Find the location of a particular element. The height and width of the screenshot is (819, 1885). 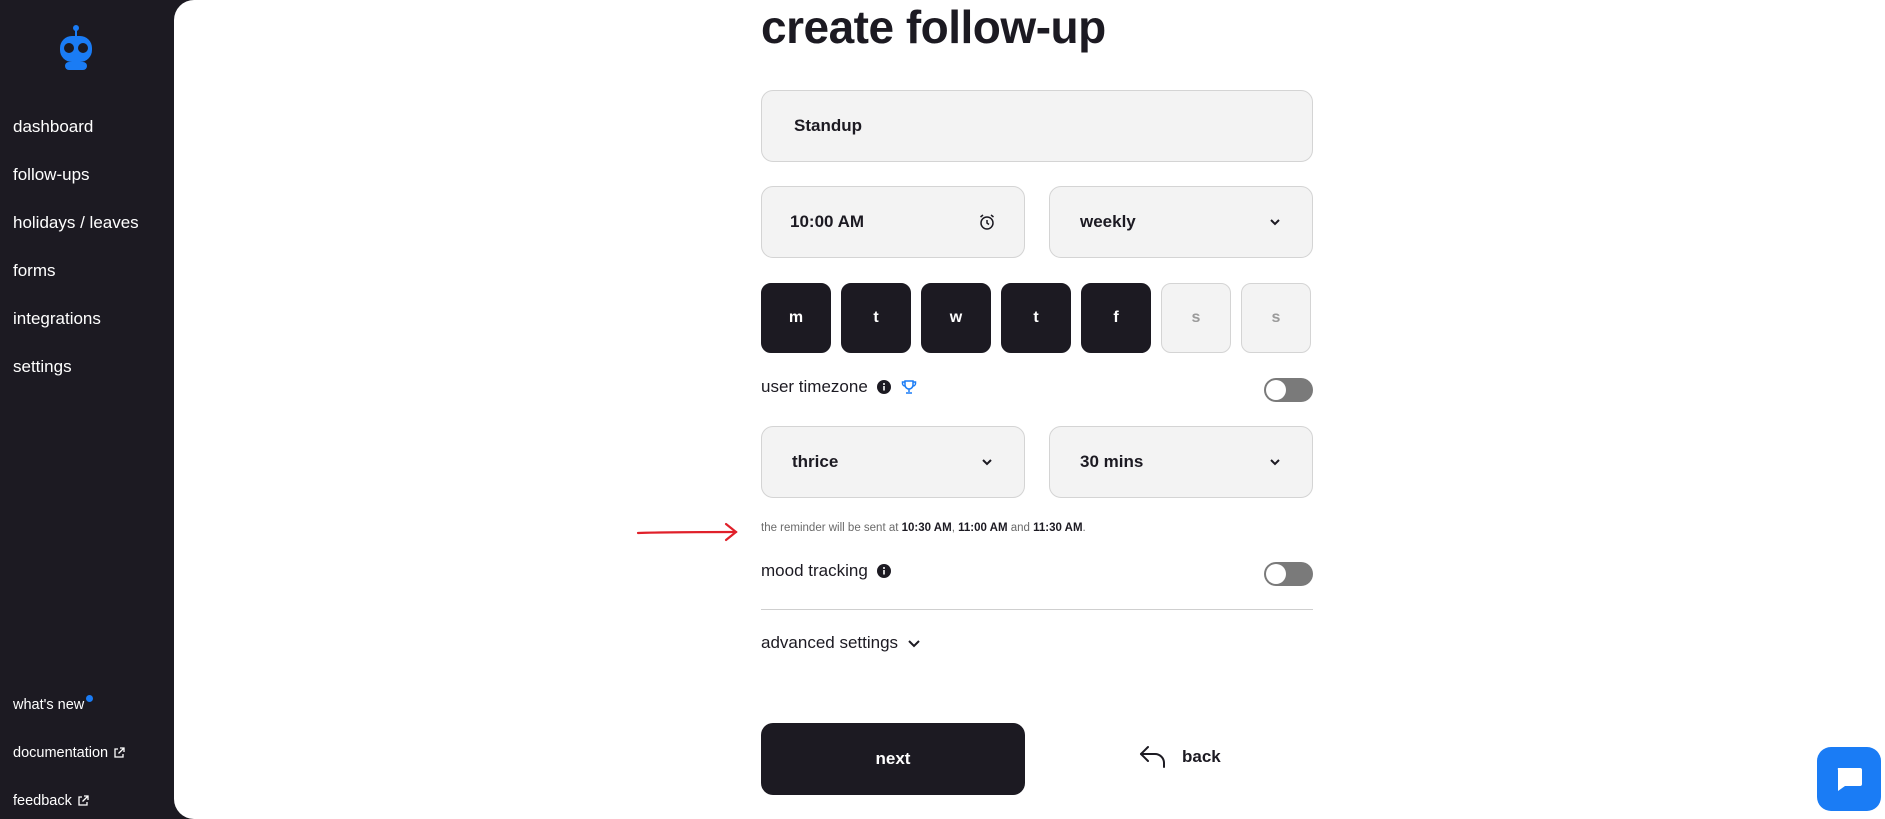

mood-tracking-toggle is located at coordinates (1288, 574).